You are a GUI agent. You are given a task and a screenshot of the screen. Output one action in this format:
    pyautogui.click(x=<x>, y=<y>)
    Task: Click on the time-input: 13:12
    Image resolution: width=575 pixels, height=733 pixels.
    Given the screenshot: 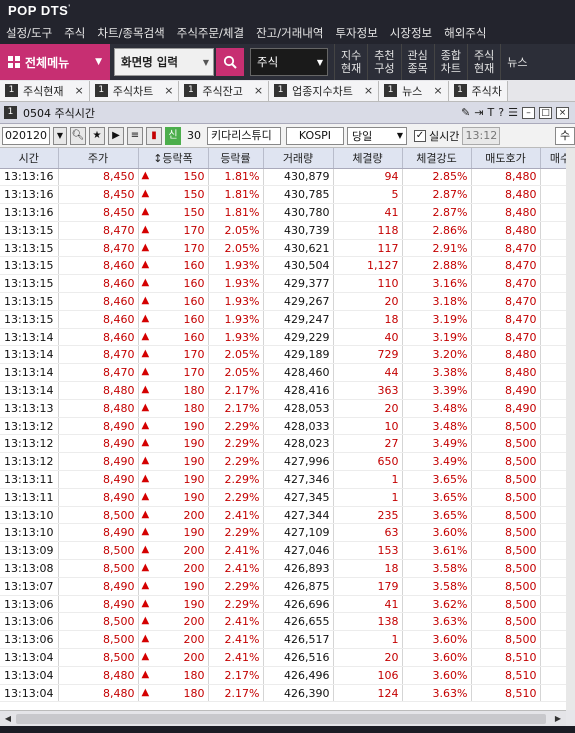 What is the action you would take?
    pyautogui.click(x=481, y=135)
    